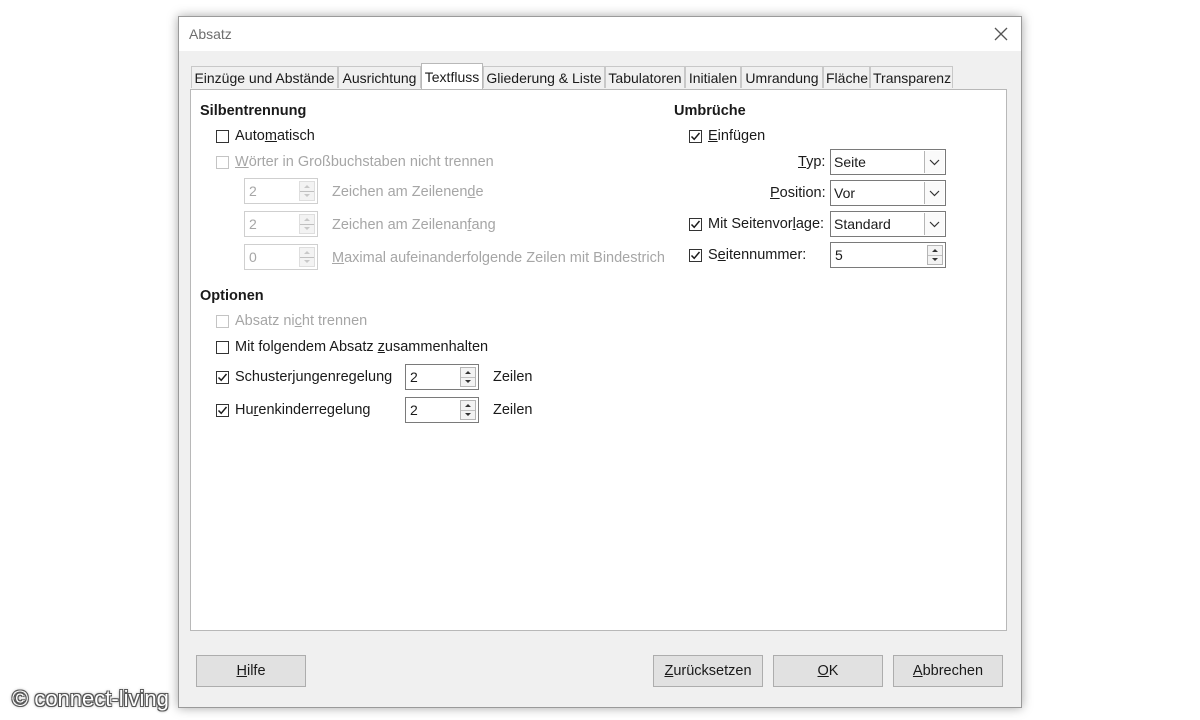  Describe the element at coordinates (303, 410) in the screenshot. I see `widow-label: Hurenkinderregelung` at that location.